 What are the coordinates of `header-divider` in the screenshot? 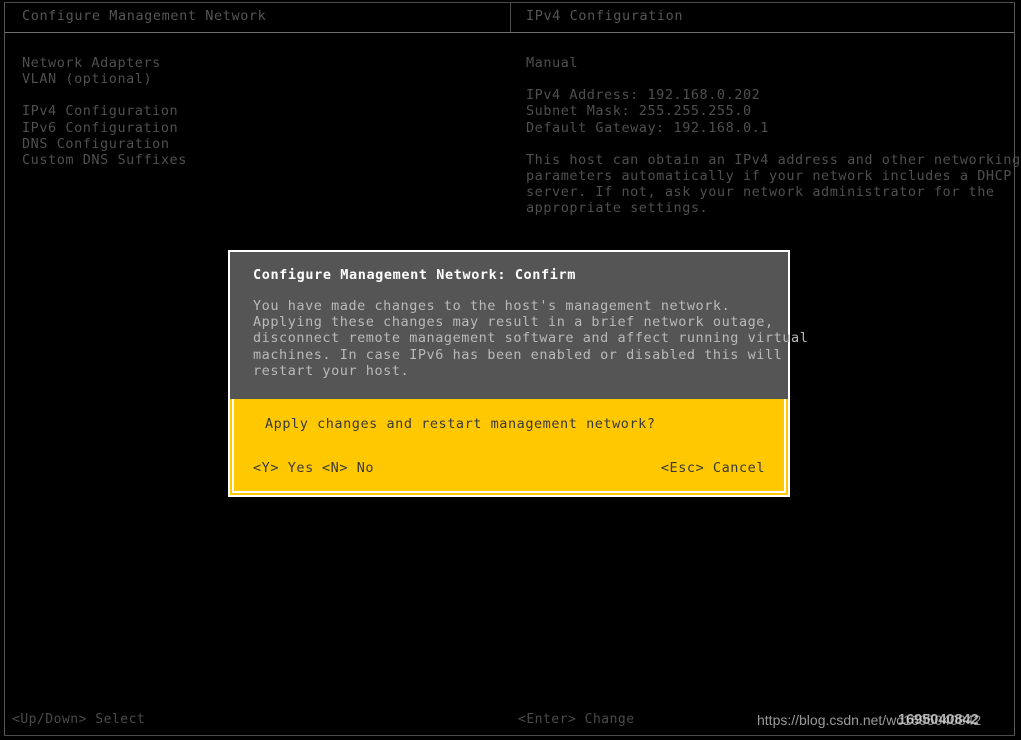 It's located at (509, 32).